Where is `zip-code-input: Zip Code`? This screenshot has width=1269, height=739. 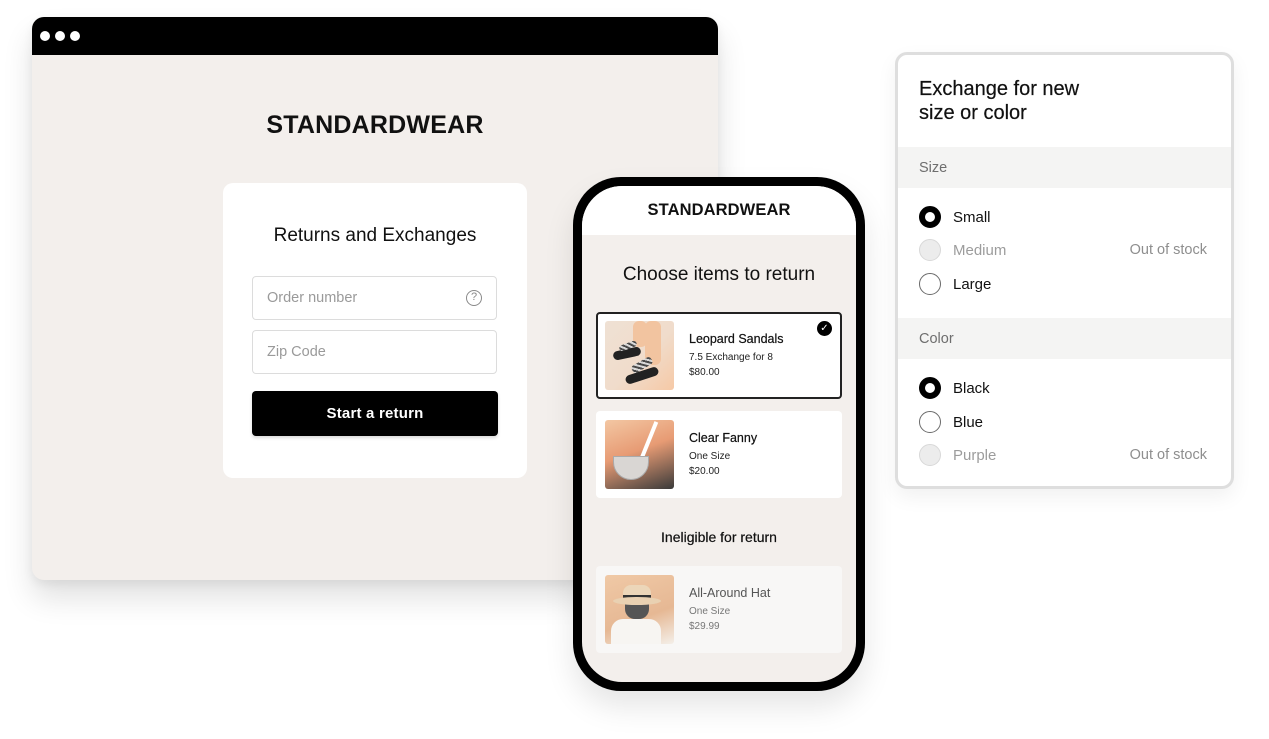
zip-code-input: Zip Code is located at coordinates (374, 352).